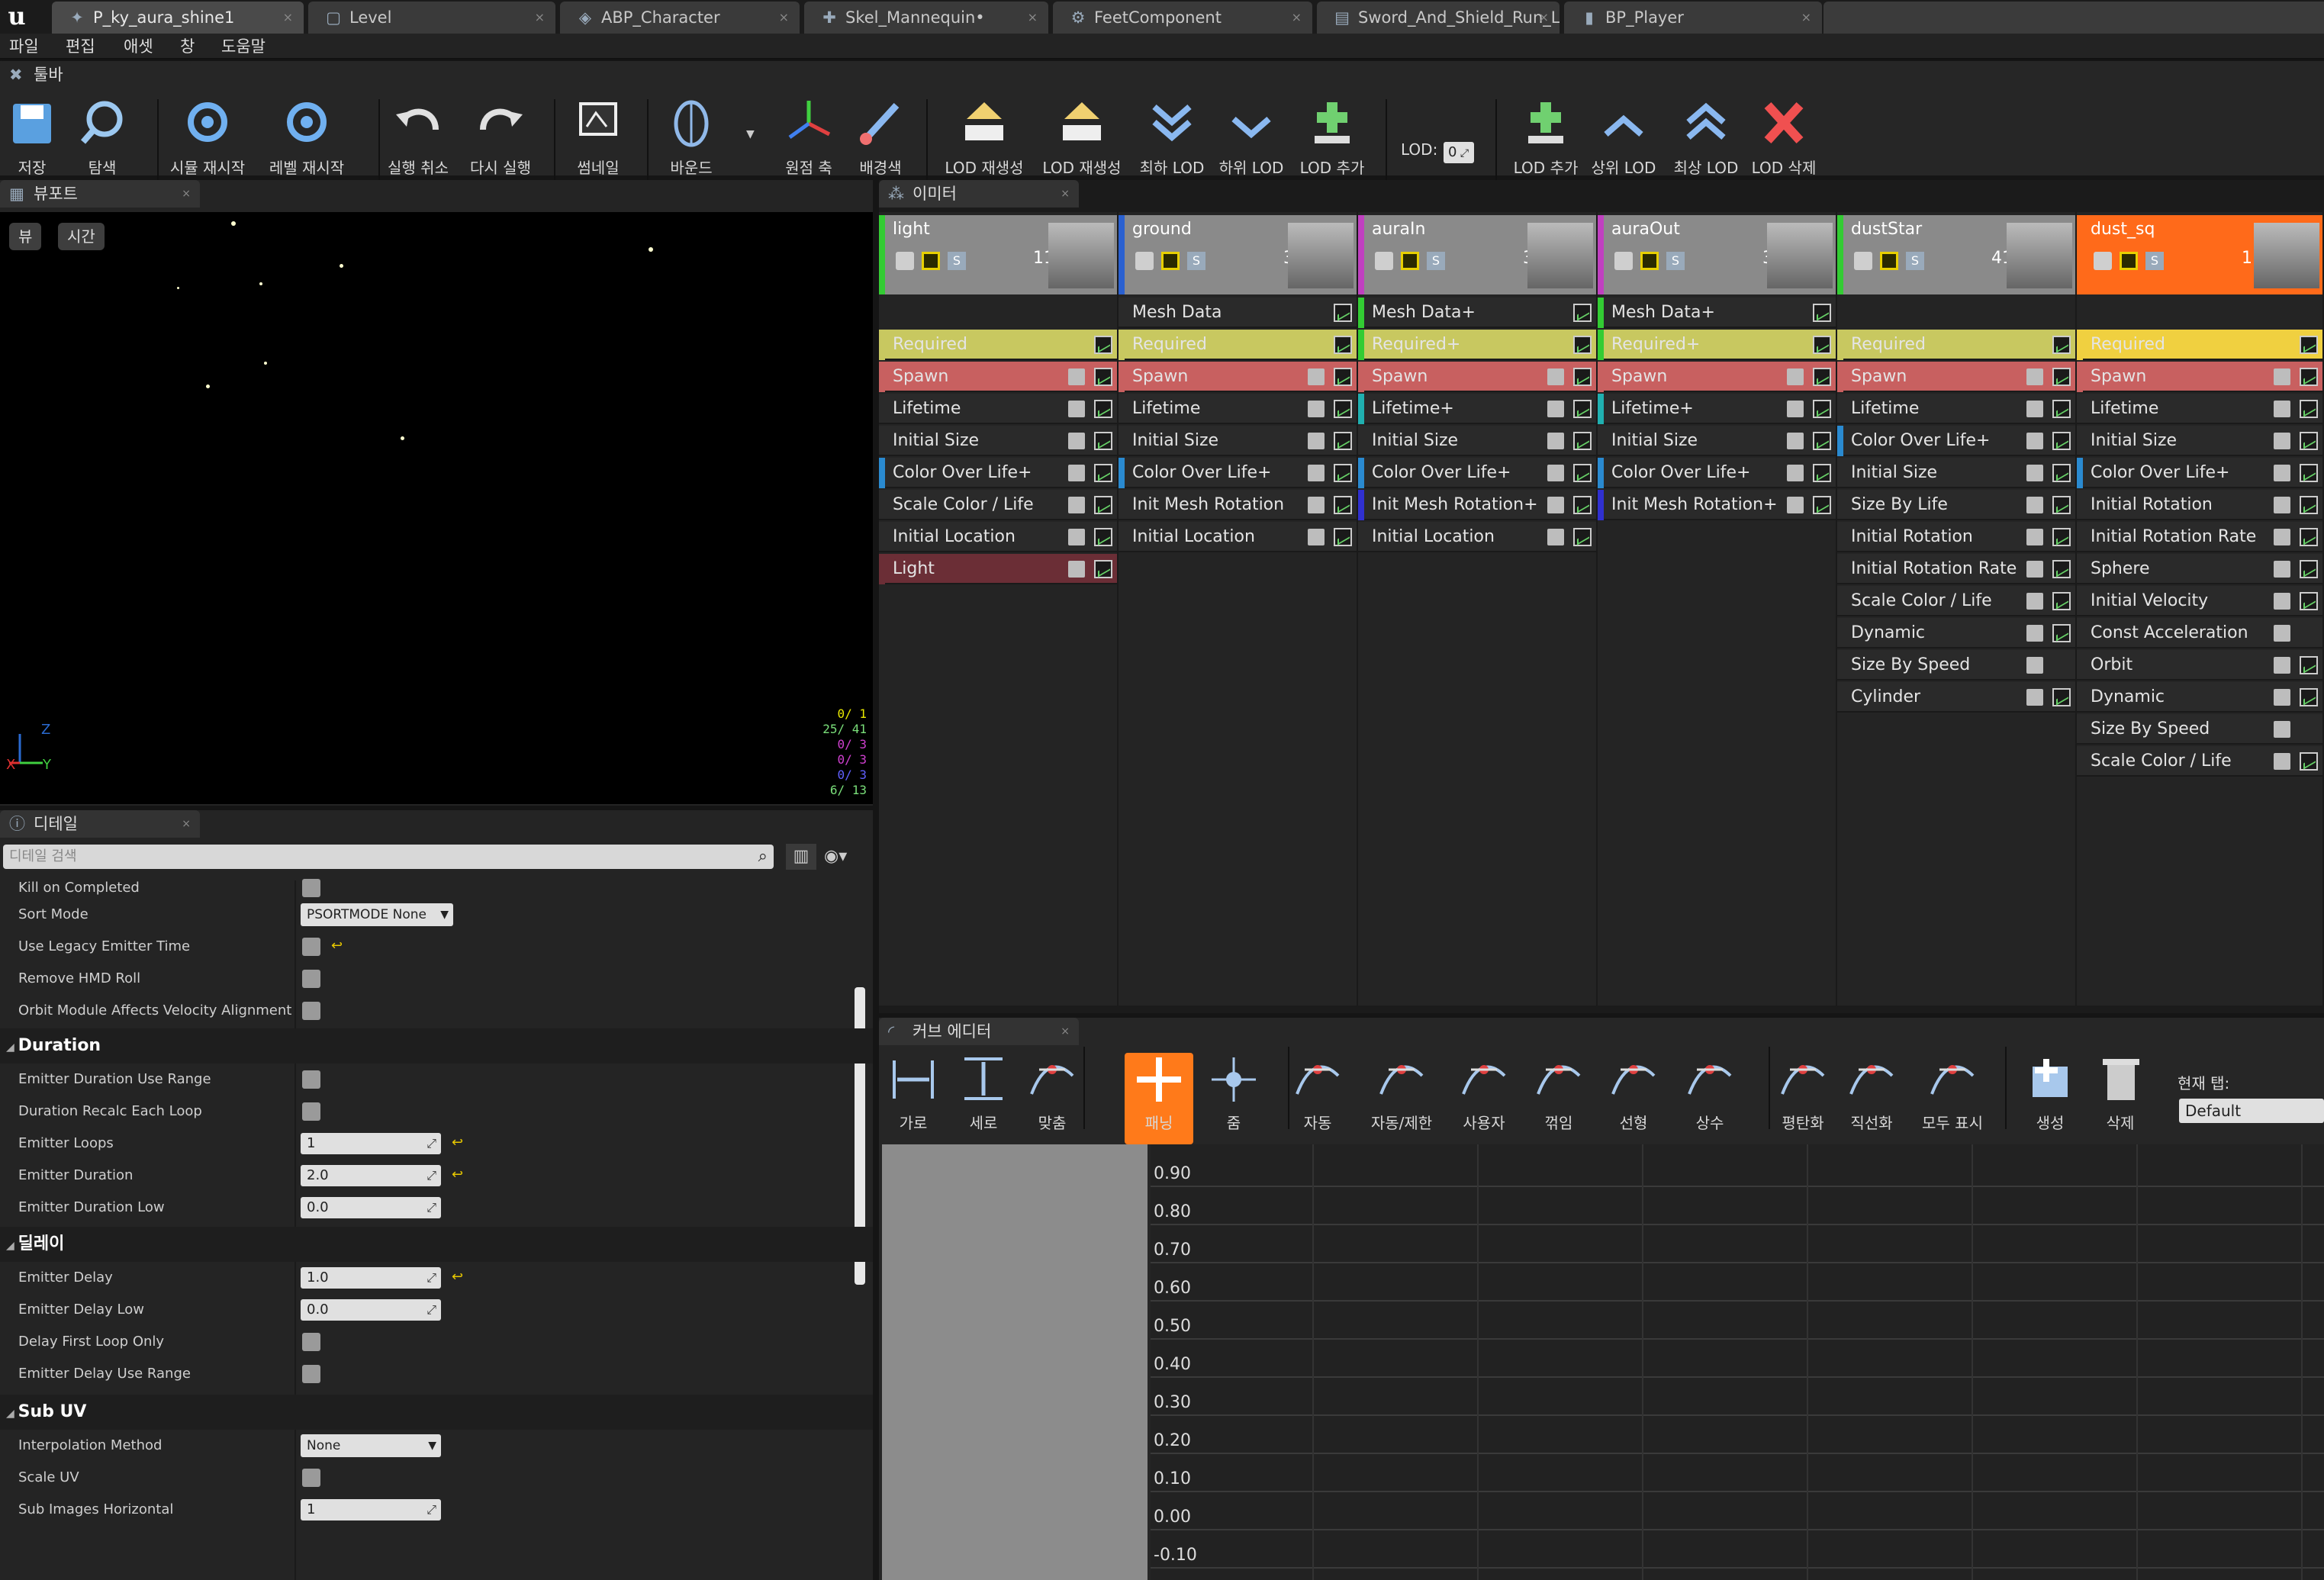  What do you see at coordinates (691, 141) in the screenshot?
I see `toolbar-button-7: 바운드` at bounding box center [691, 141].